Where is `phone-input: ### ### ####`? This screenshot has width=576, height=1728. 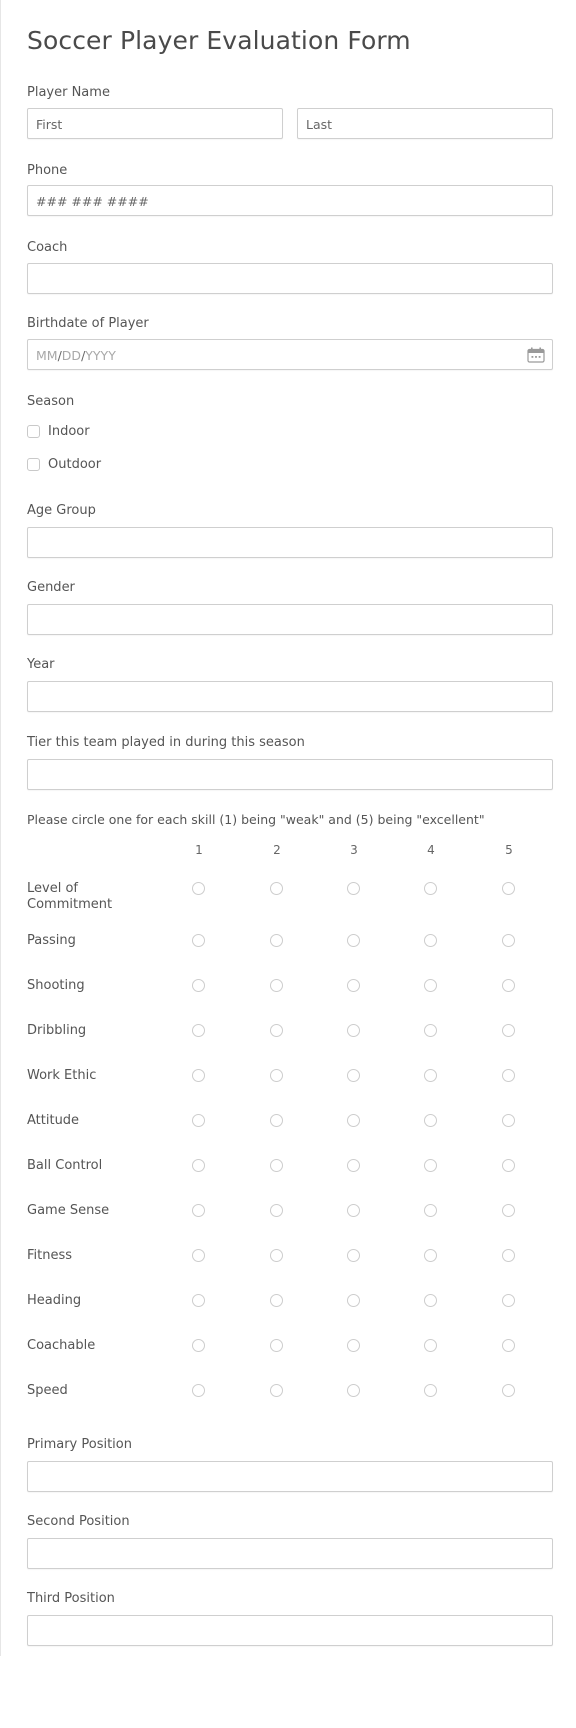 phone-input: ### ### #### is located at coordinates (290, 200).